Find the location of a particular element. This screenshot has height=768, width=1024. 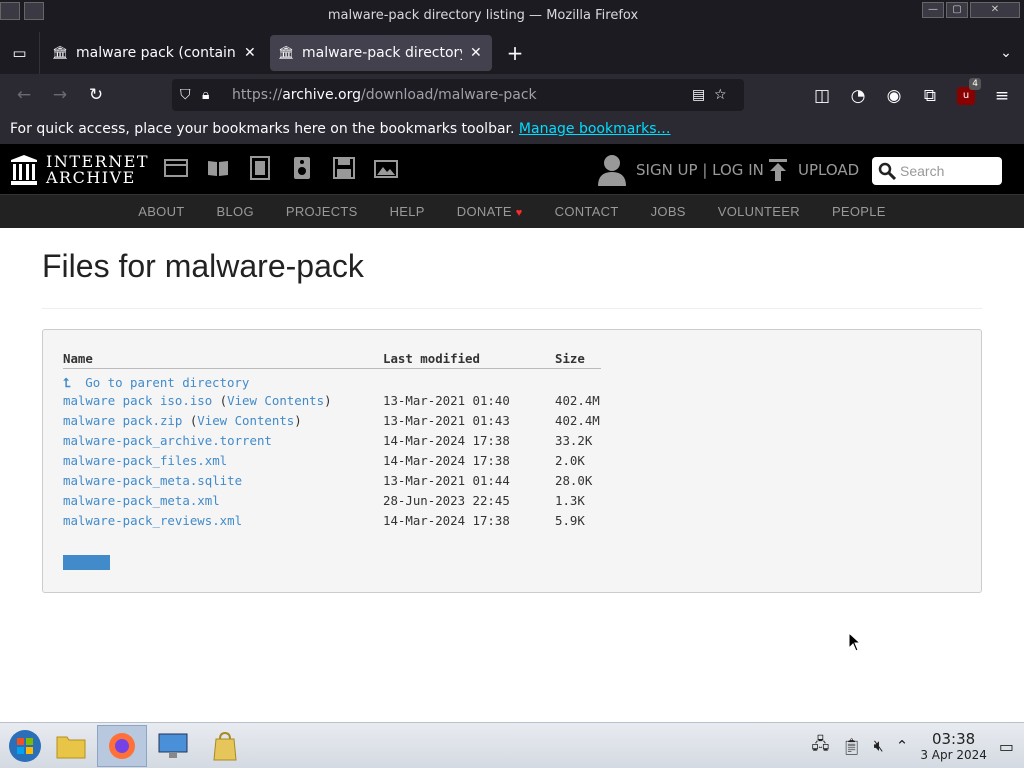

file-modified-cell: 28-Jun-2023 22:45 is located at coordinates (446, 500).